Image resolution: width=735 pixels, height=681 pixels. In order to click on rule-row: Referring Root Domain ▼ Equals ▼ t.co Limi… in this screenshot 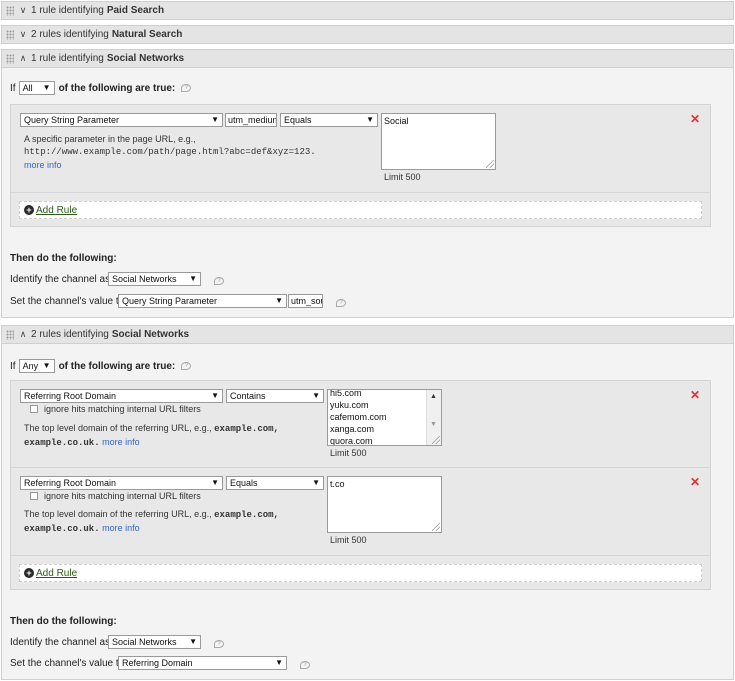, I will do `click(360, 511)`.